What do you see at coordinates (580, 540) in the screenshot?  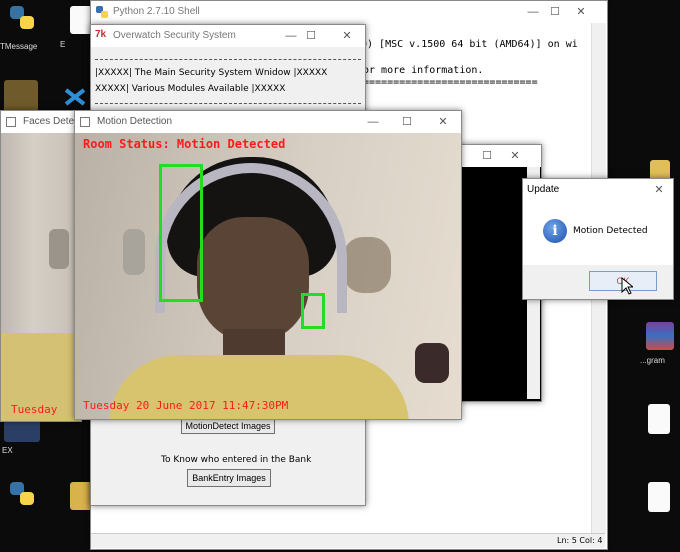 I see `python-shell-status-text: Ln: 5 Col: 4` at bounding box center [580, 540].